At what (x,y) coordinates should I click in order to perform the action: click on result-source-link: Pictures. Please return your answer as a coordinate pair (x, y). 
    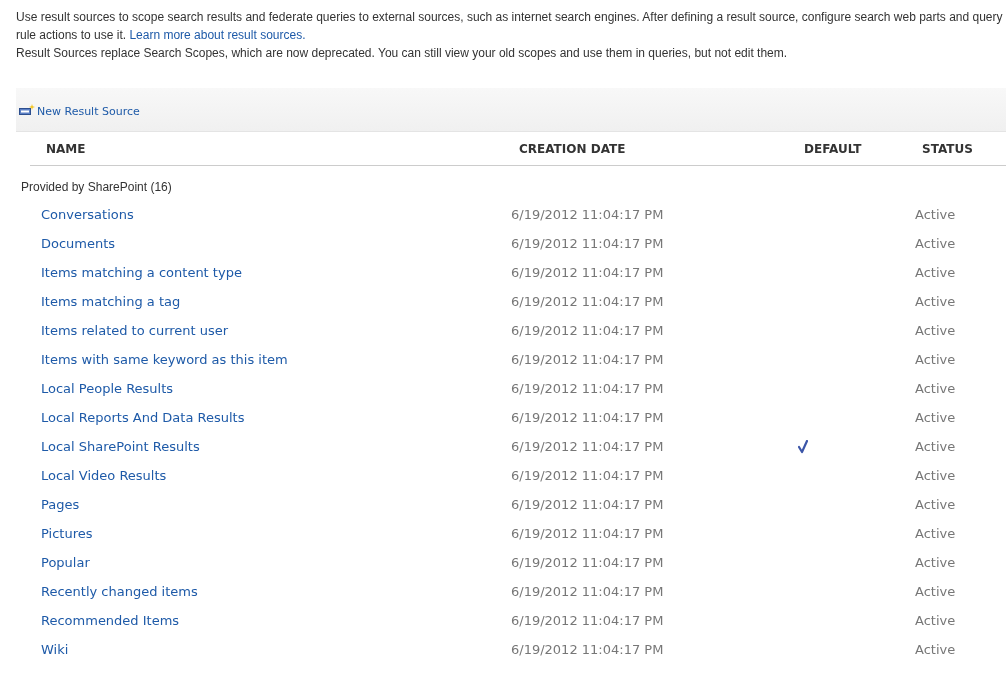
    Looking at the image, I should click on (67, 533).